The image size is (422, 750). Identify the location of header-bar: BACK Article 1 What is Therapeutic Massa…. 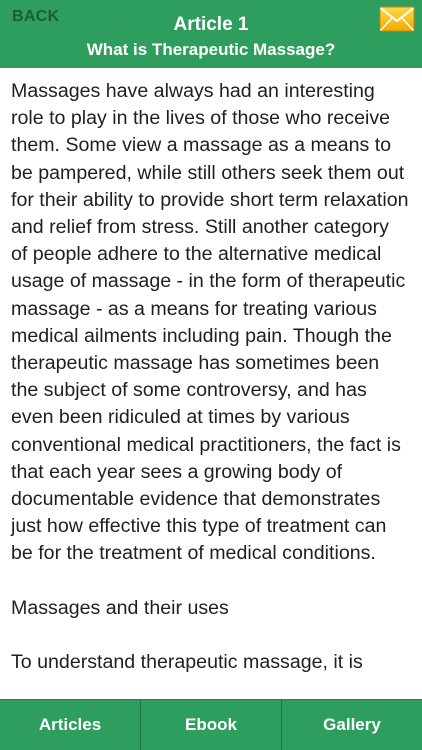
(211, 34).